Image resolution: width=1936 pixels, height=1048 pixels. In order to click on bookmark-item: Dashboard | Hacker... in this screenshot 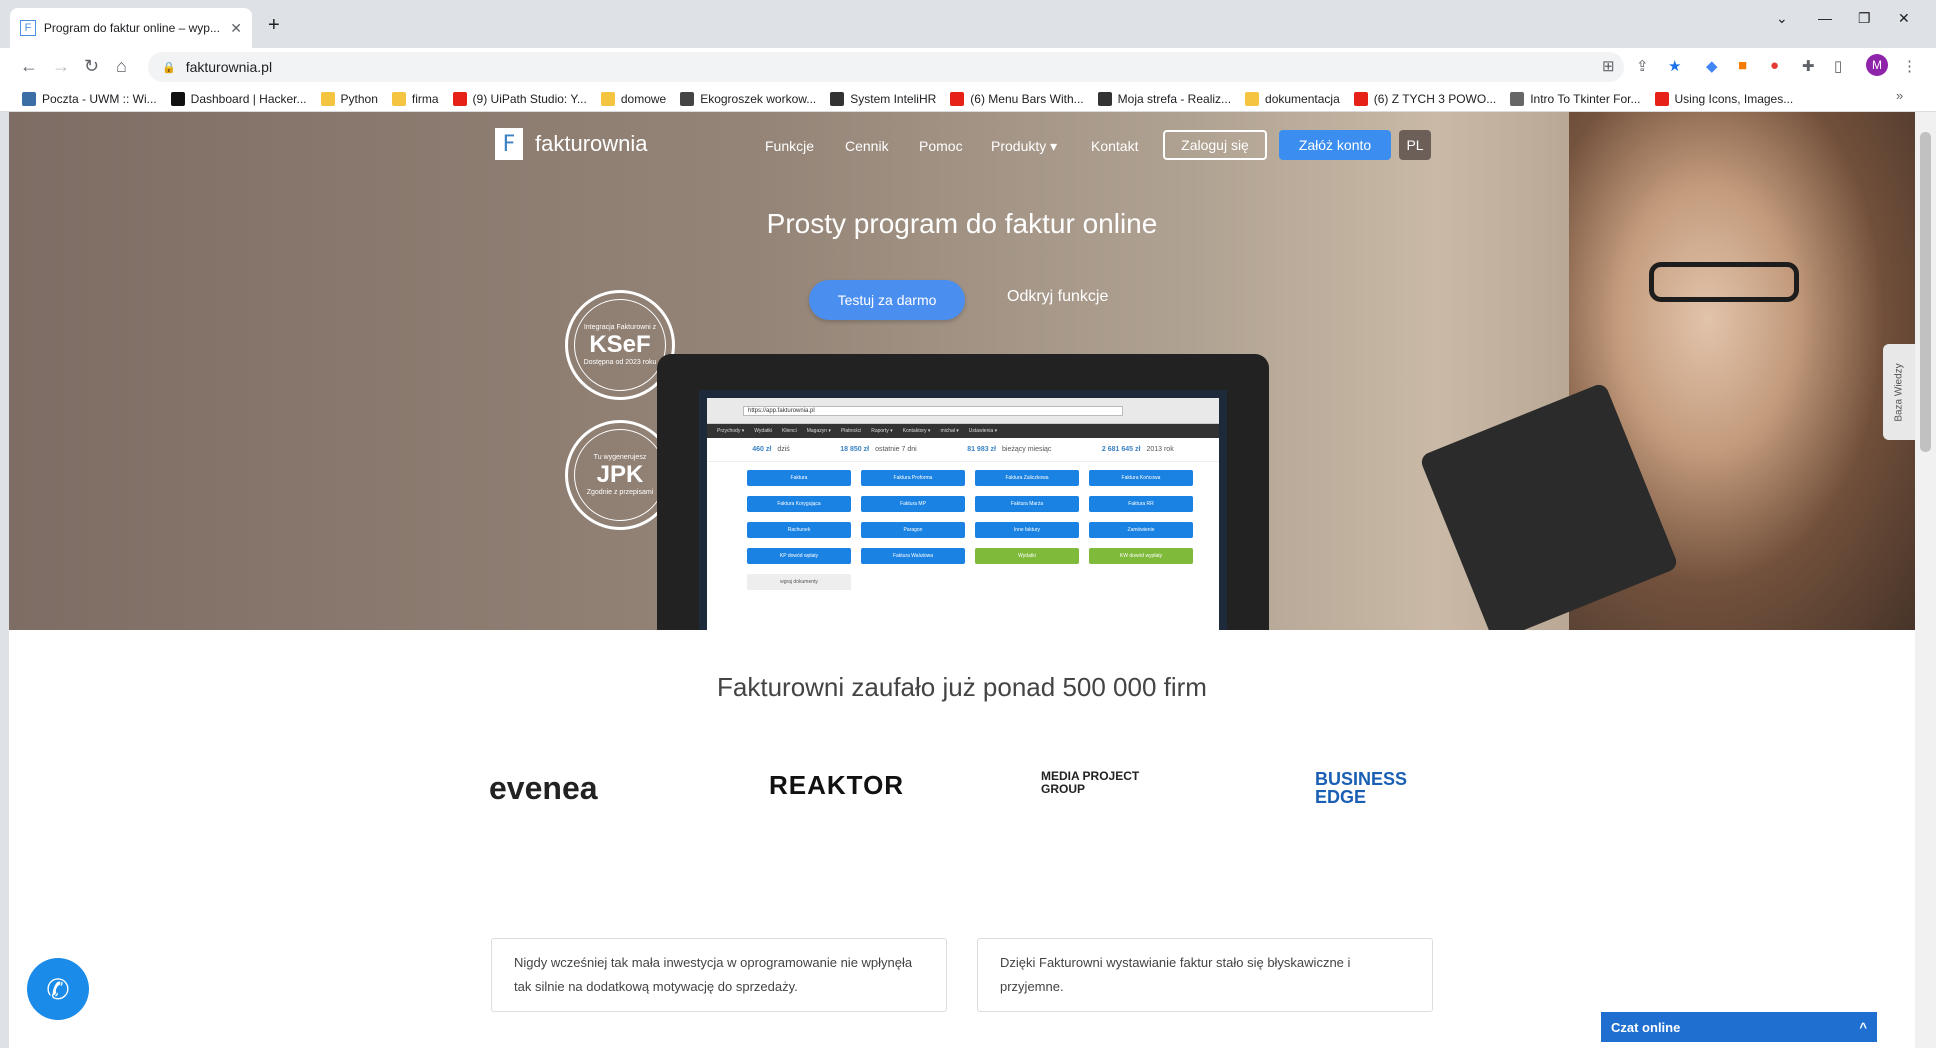, I will do `click(238, 98)`.